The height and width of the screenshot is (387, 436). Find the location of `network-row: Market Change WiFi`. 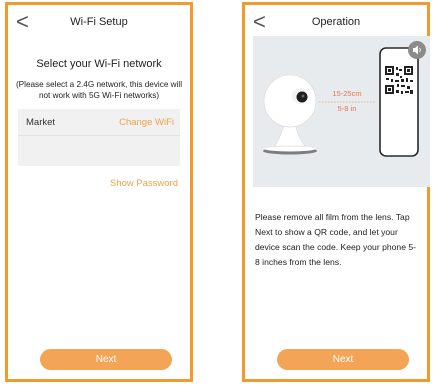

network-row: Market Change WiFi is located at coordinates (99, 122).